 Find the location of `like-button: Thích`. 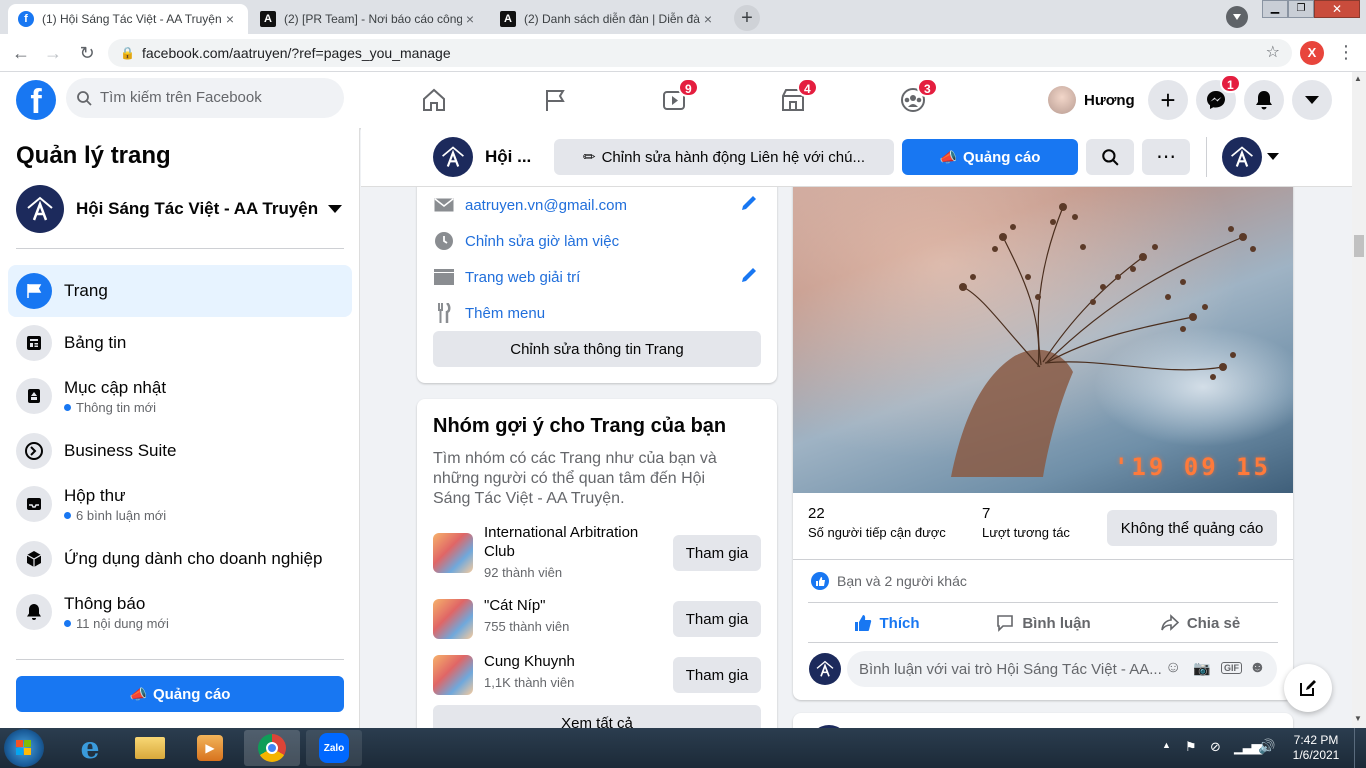

like-button: Thích is located at coordinates (886, 623).